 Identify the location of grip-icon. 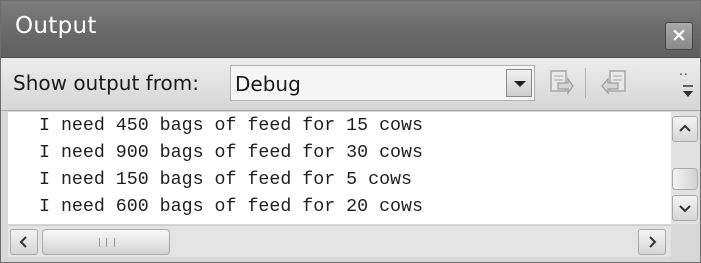
(107, 242).